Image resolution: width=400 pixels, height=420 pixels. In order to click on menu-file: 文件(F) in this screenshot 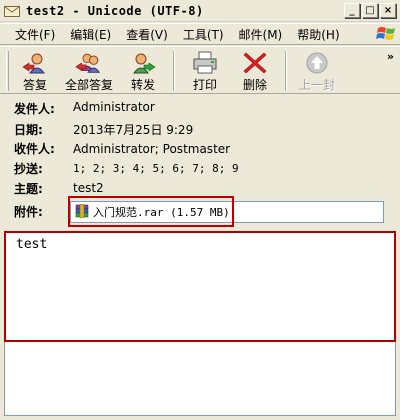, I will do `click(35, 34)`.